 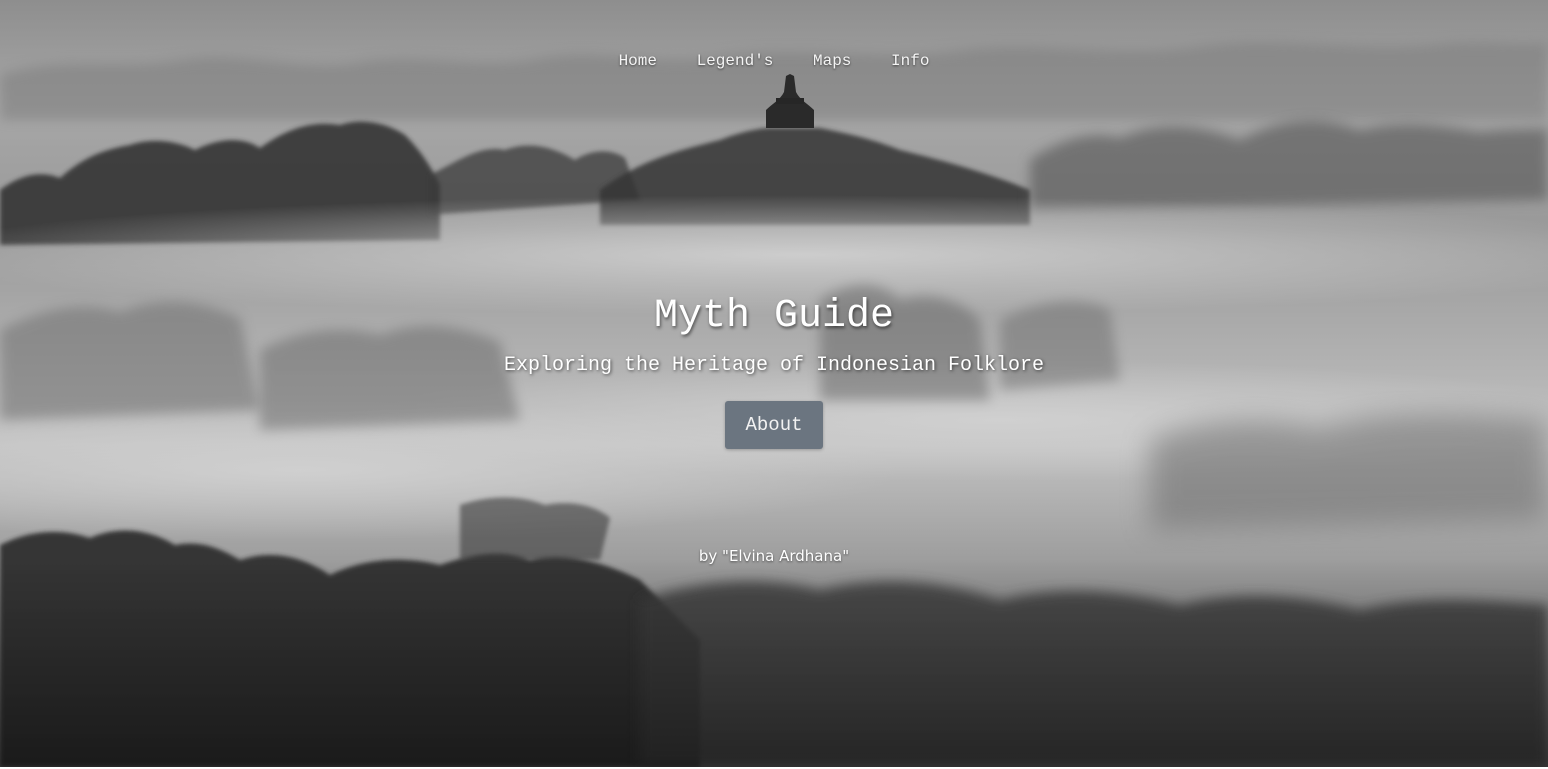 What do you see at coordinates (910, 61) in the screenshot?
I see `nav-item-info: Info` at bounding box center [910, 61].